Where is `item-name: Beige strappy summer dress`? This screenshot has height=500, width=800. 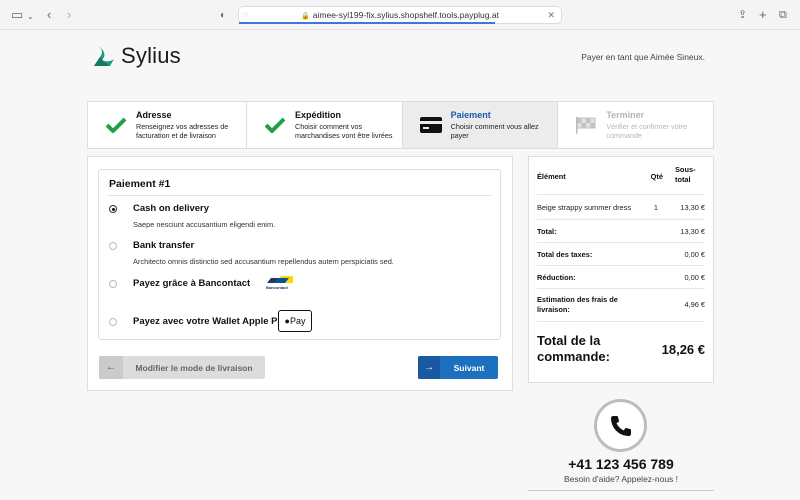
item-name: Beige strappy summer dress is located at coordinates (584, 207).